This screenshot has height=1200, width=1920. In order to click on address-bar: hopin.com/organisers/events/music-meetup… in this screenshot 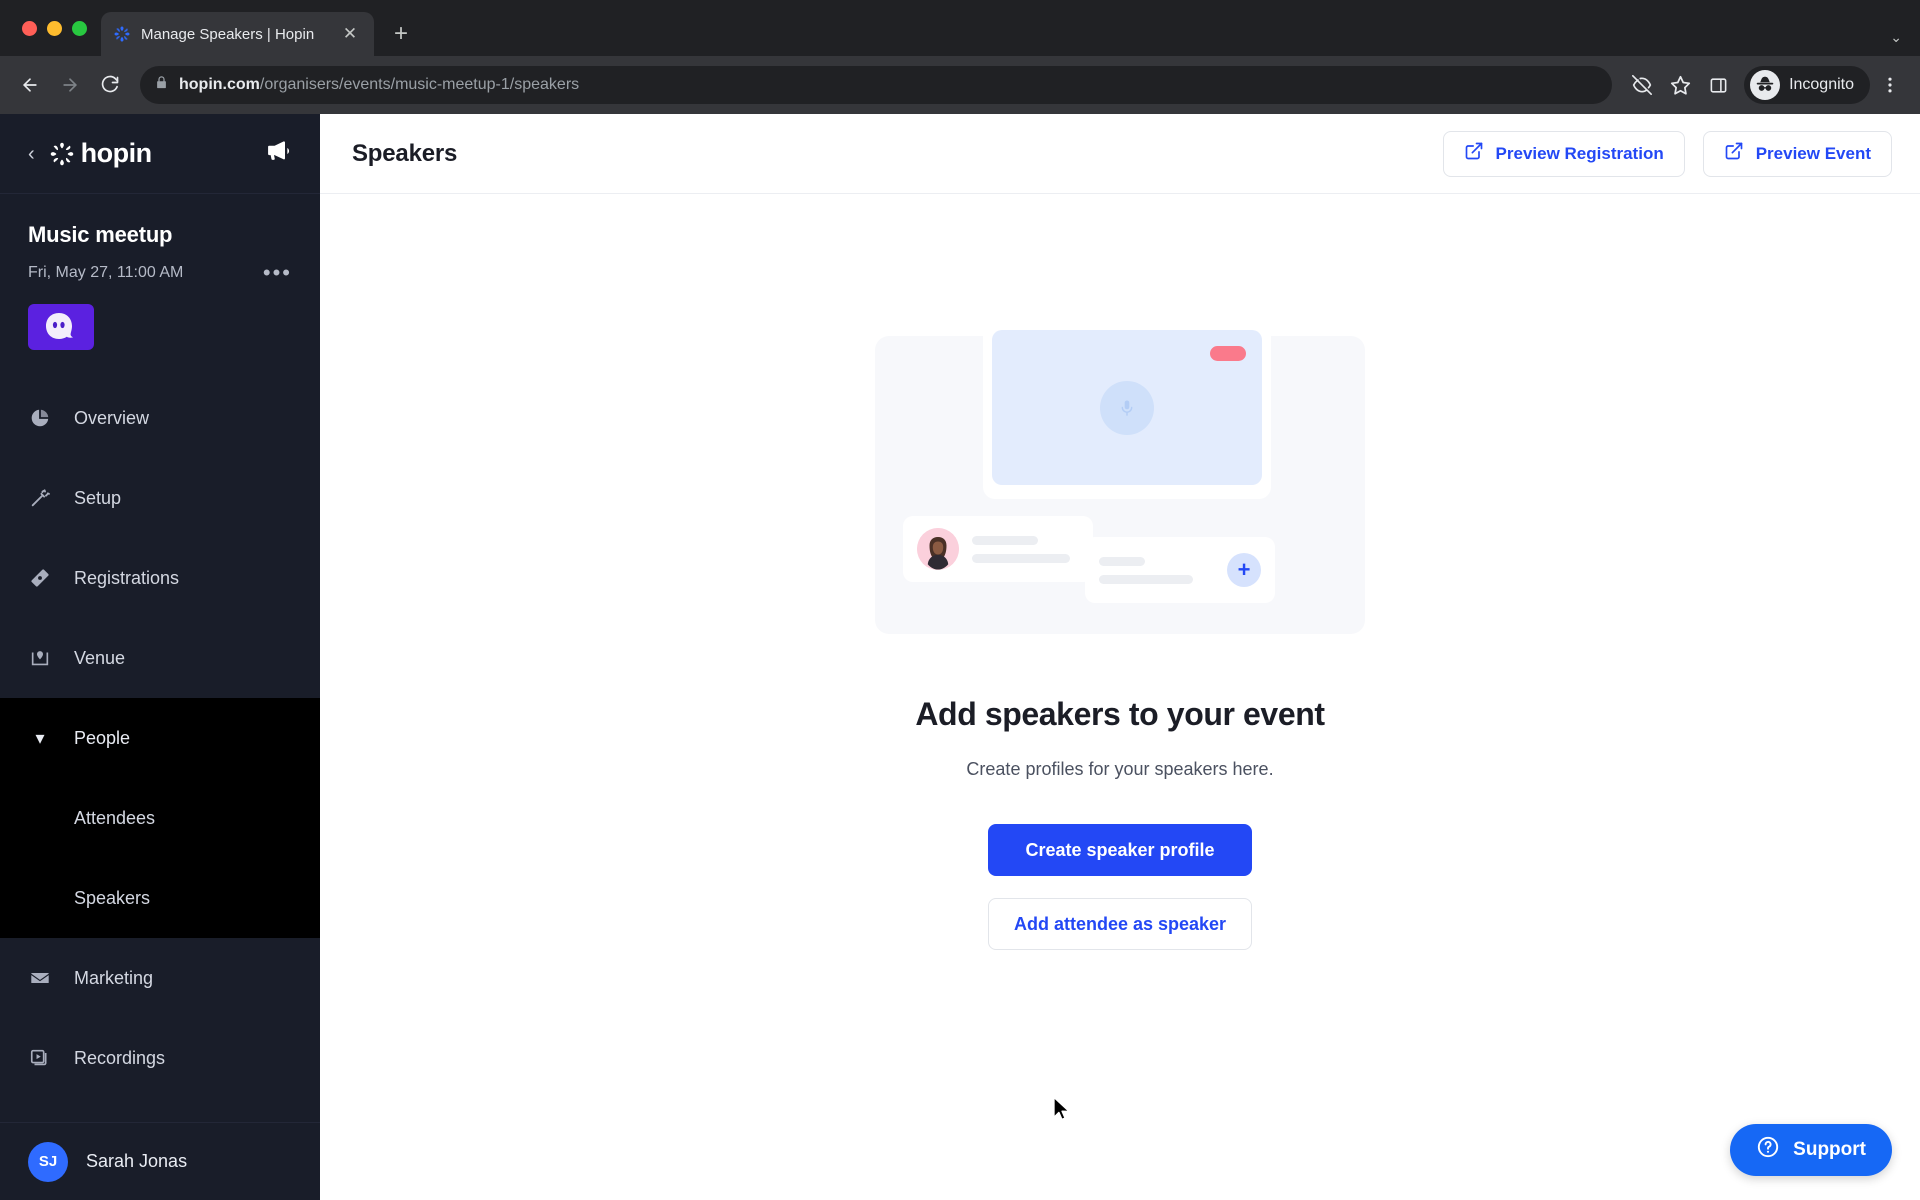, I will do `click(876, 85)`.